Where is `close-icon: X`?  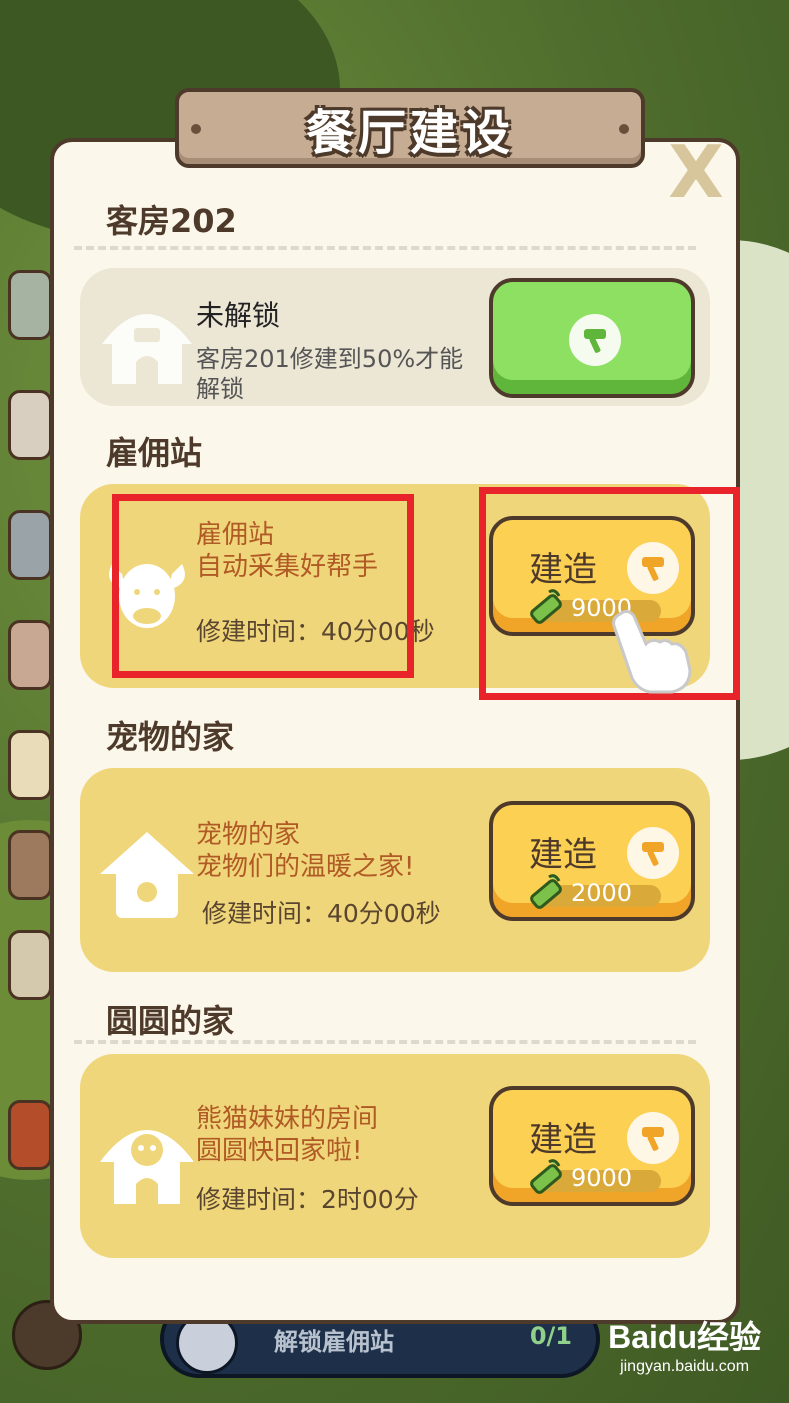
close-icon: X is located at coordinates (696, 172).